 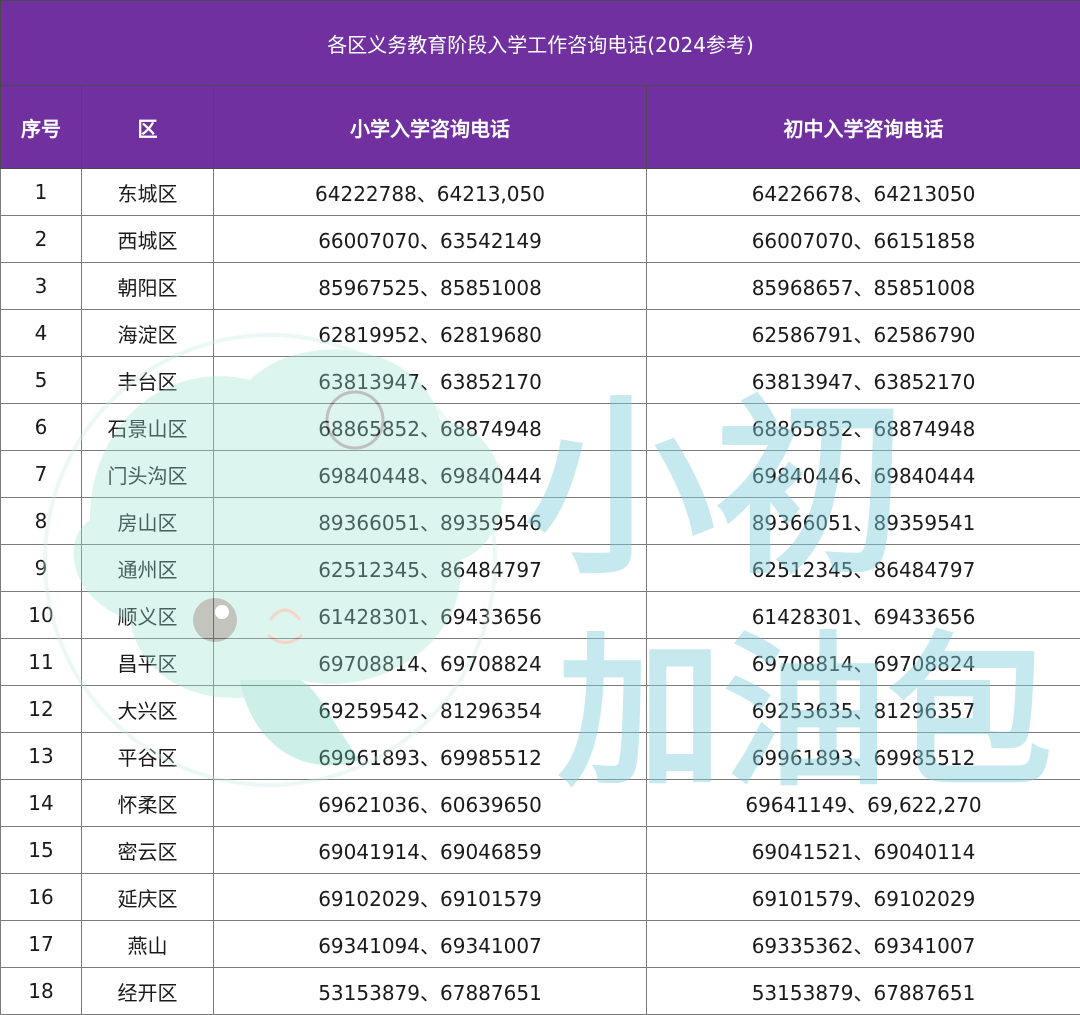 I want to click on table-row: 18 经开区 53153879、67887651 53153879、67887651, so click(x=540, y=991).